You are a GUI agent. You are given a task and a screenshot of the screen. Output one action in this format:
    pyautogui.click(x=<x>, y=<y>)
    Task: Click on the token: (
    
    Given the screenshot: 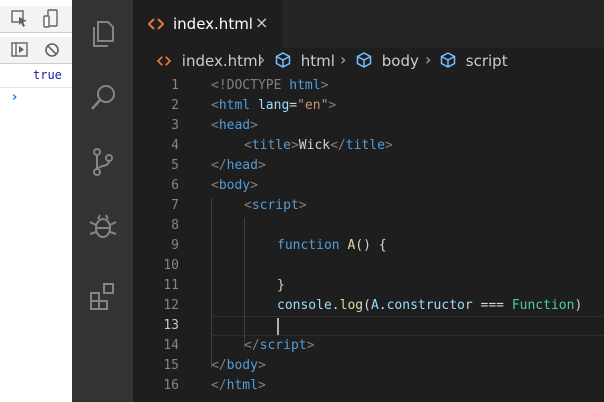 What is the action you would take?
    pyautogui.click(x=367, y=305)
    